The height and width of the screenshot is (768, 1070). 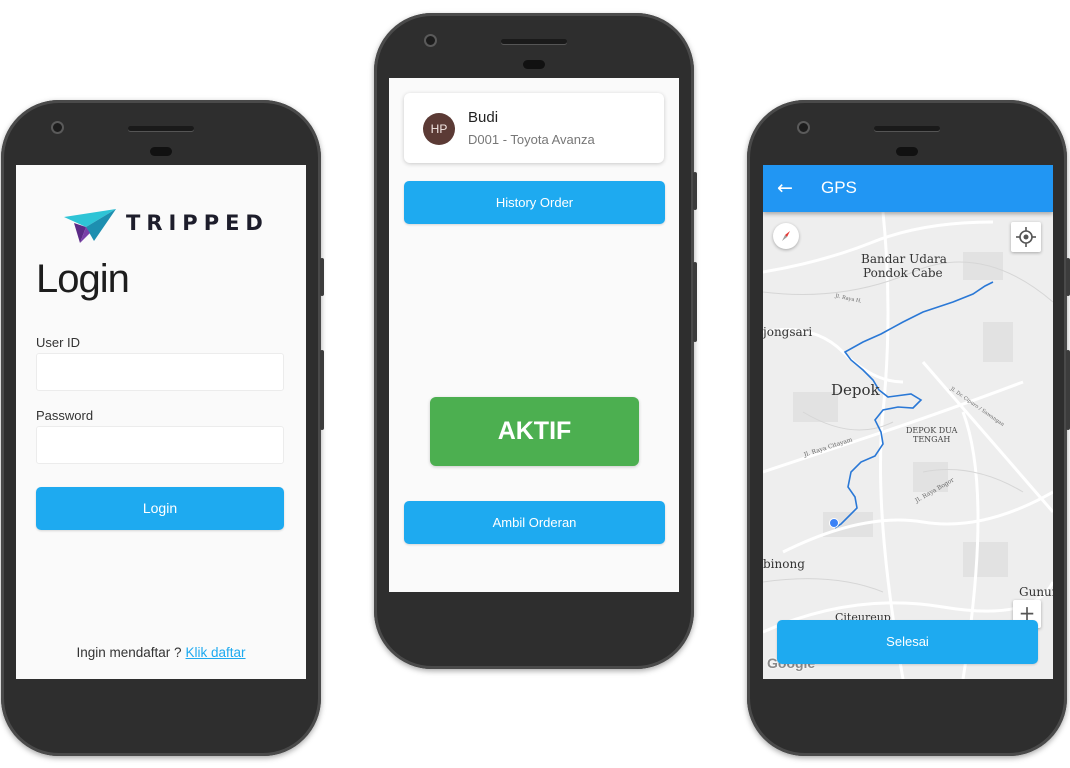 What do you see at coordinates (834, 523) in the screenshot?
I see `current-location-dot` at bounding box center [834, 523].